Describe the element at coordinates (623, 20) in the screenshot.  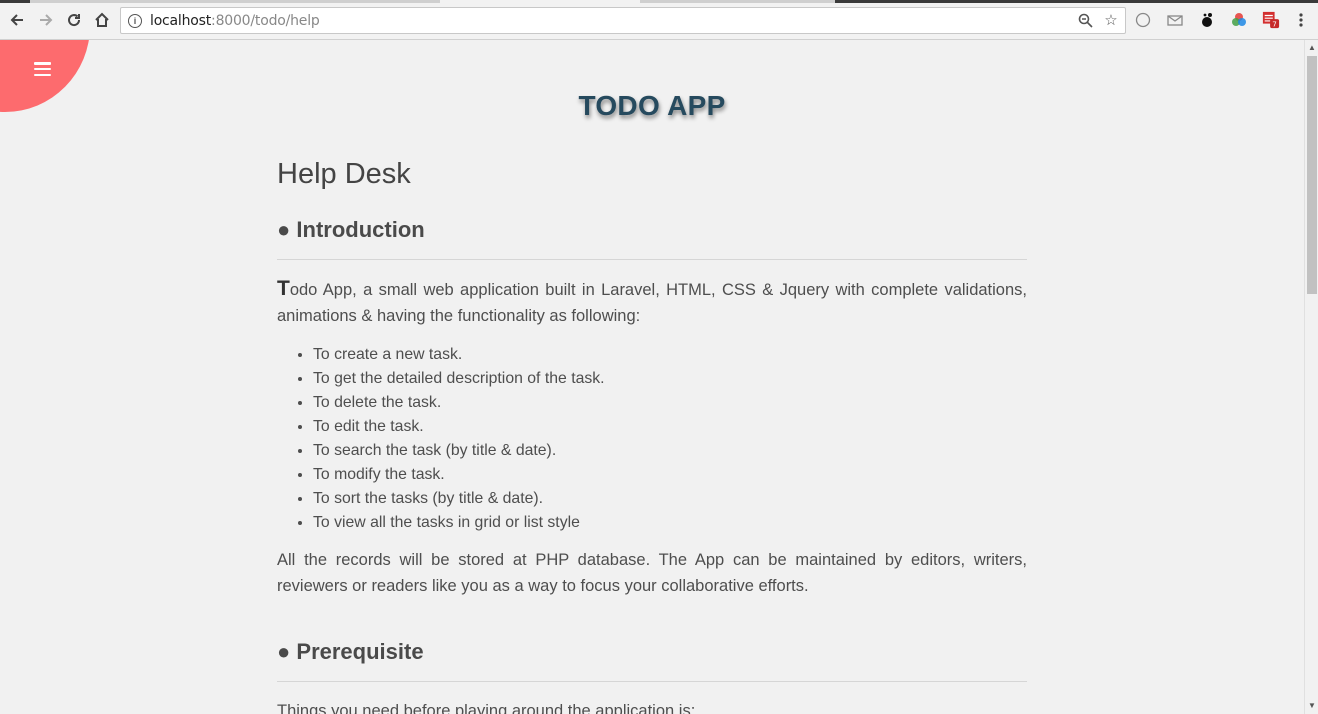
I see `address-bar: i localhost:8000/todo/help ☆` at that location.